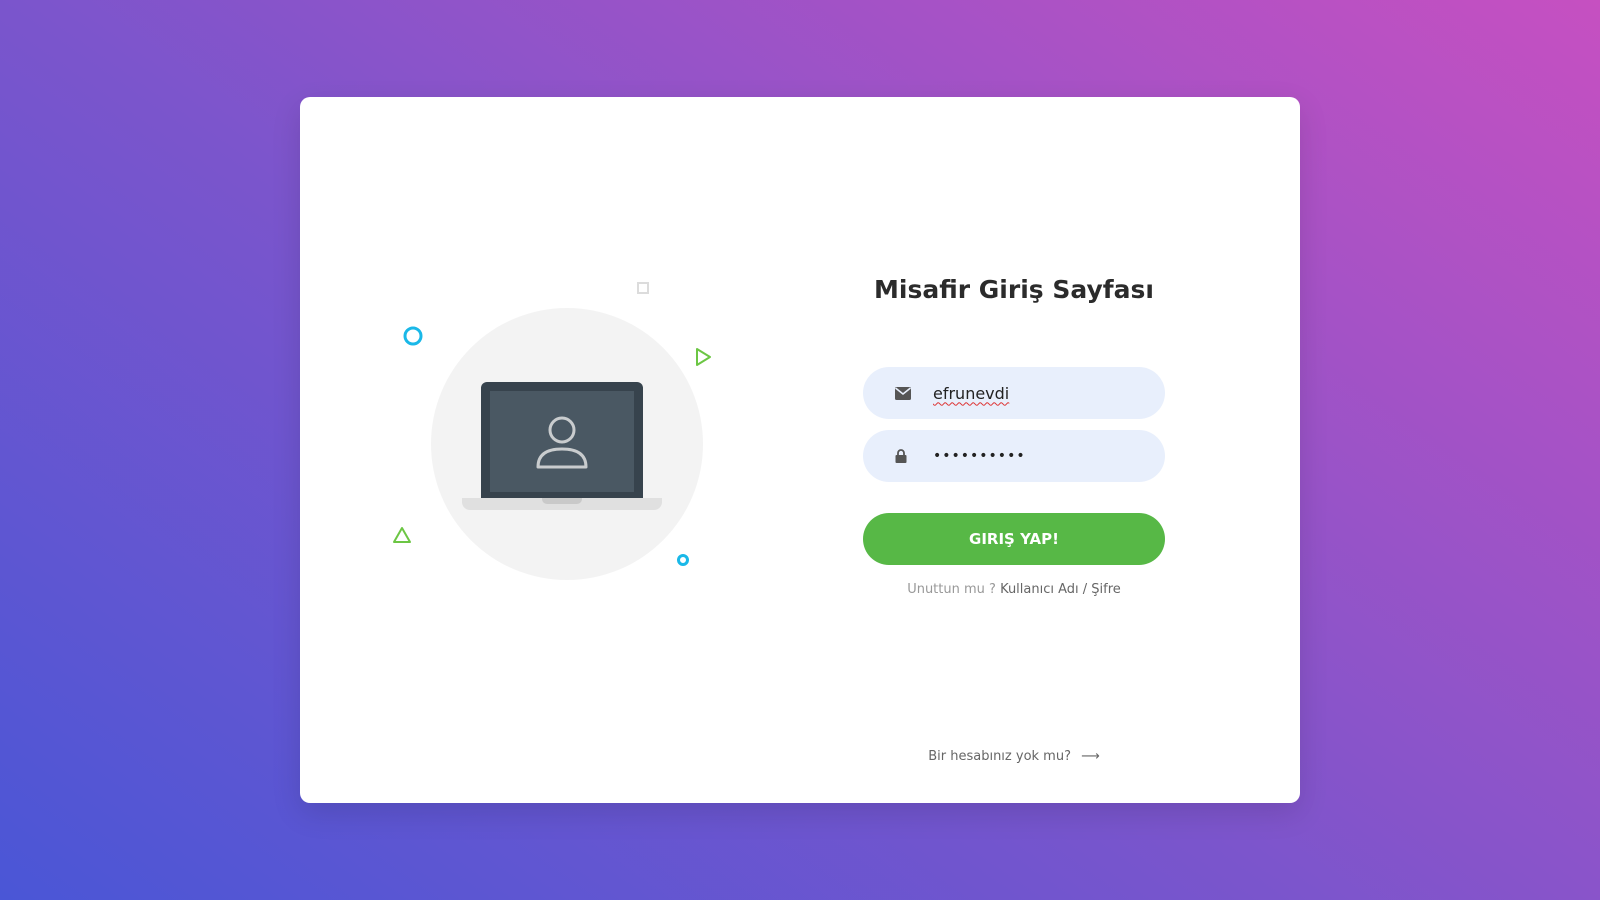  I want to click on login-illustration, so click(560, 437).